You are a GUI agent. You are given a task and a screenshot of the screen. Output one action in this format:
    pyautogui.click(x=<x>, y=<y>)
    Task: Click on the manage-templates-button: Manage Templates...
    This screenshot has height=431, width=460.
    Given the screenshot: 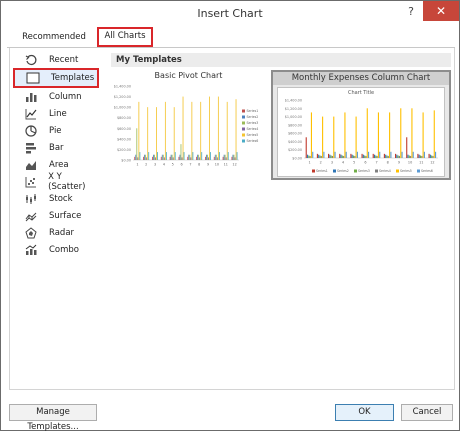 What is the action you would take?
    pyautogui.click(x=53, y=417)
    